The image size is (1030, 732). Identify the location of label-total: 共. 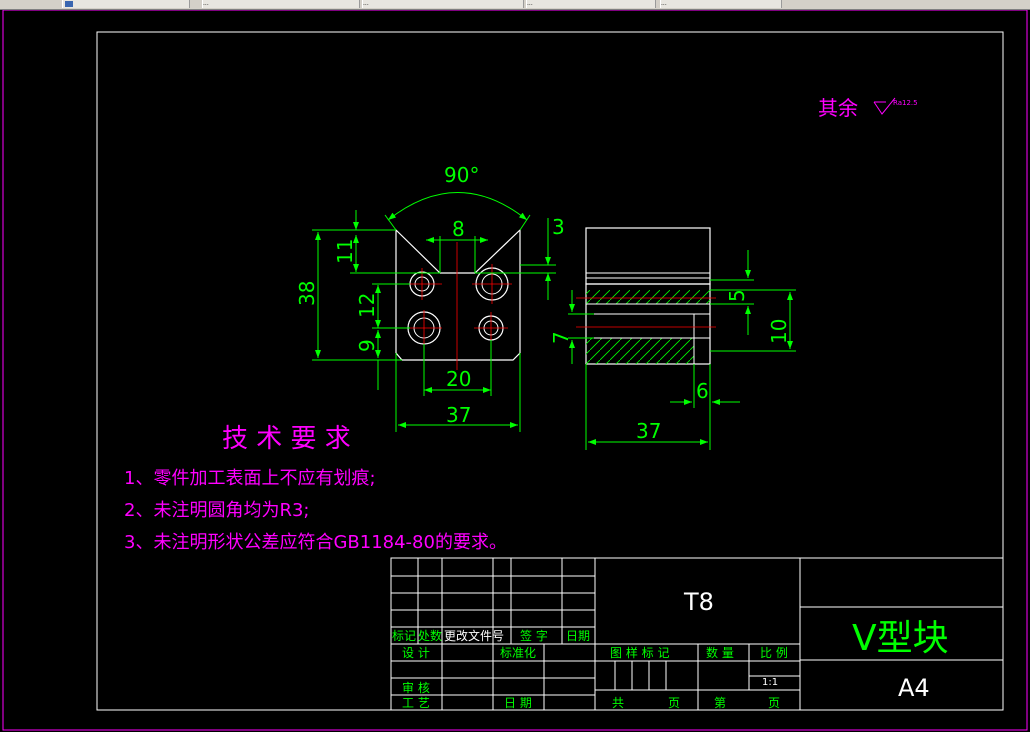
(618, 703).